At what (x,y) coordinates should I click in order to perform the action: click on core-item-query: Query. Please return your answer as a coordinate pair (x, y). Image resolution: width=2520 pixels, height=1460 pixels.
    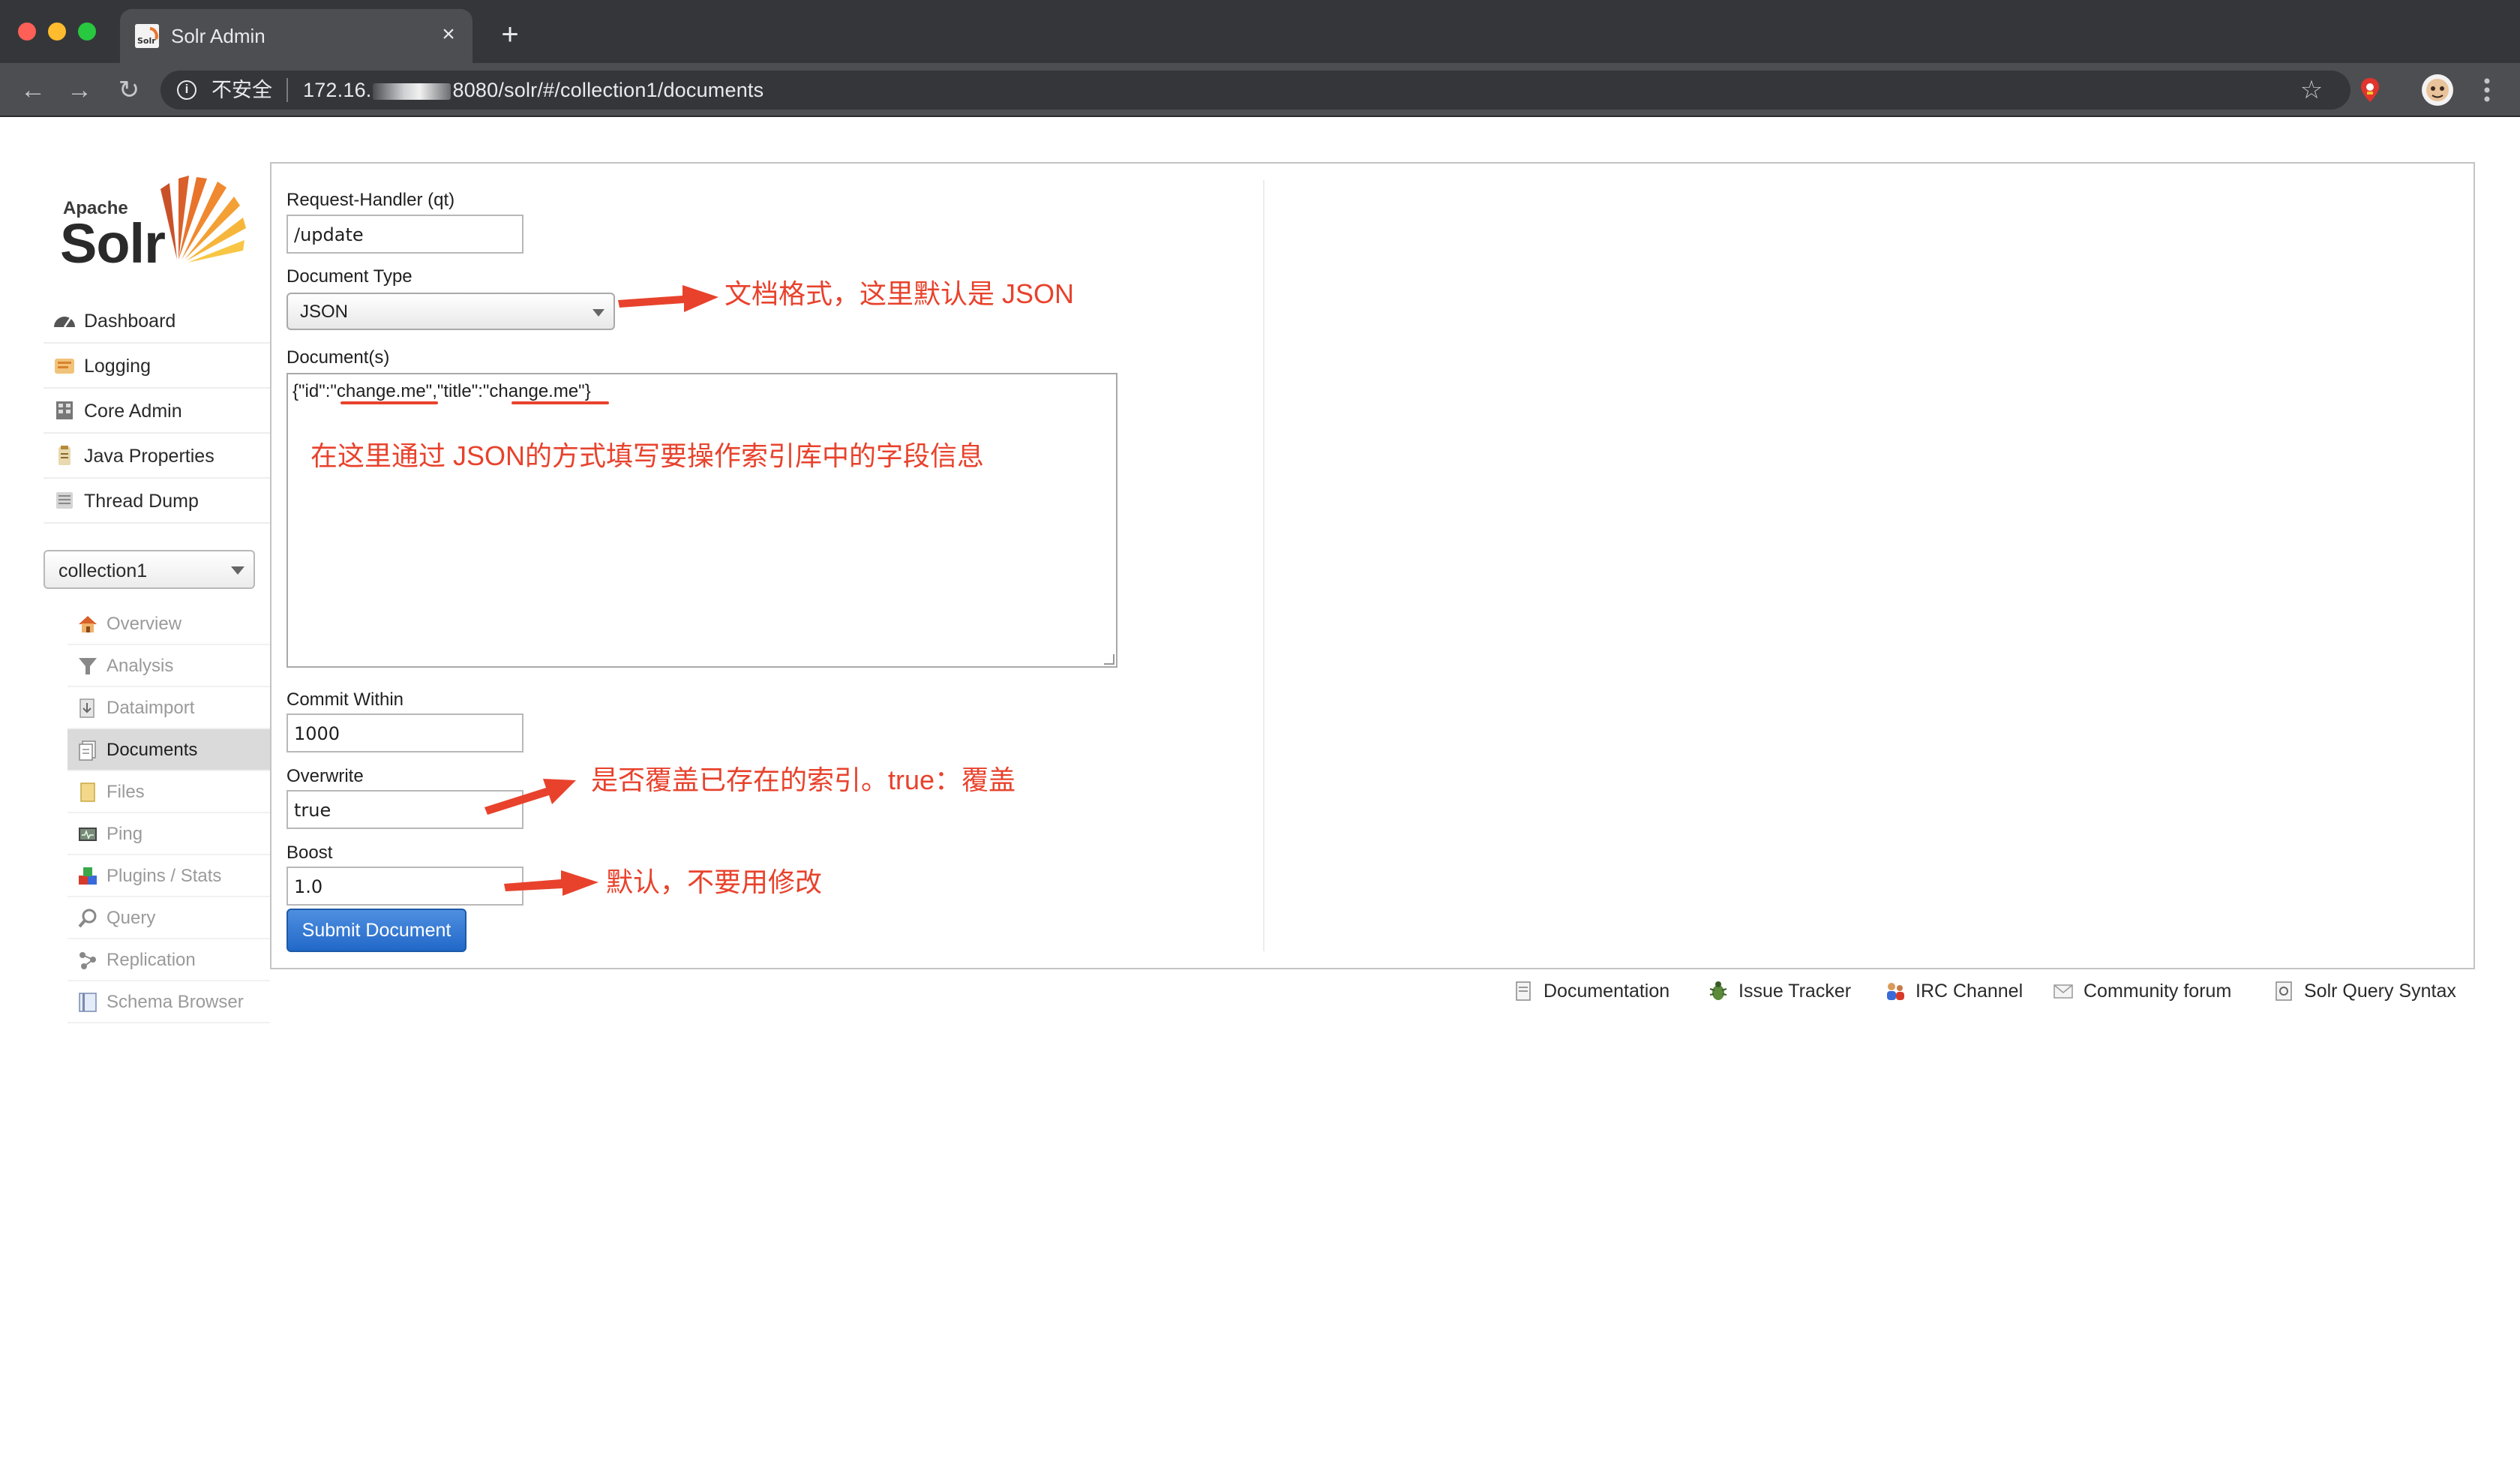
    Looking at the image, I should click on (169, 918).